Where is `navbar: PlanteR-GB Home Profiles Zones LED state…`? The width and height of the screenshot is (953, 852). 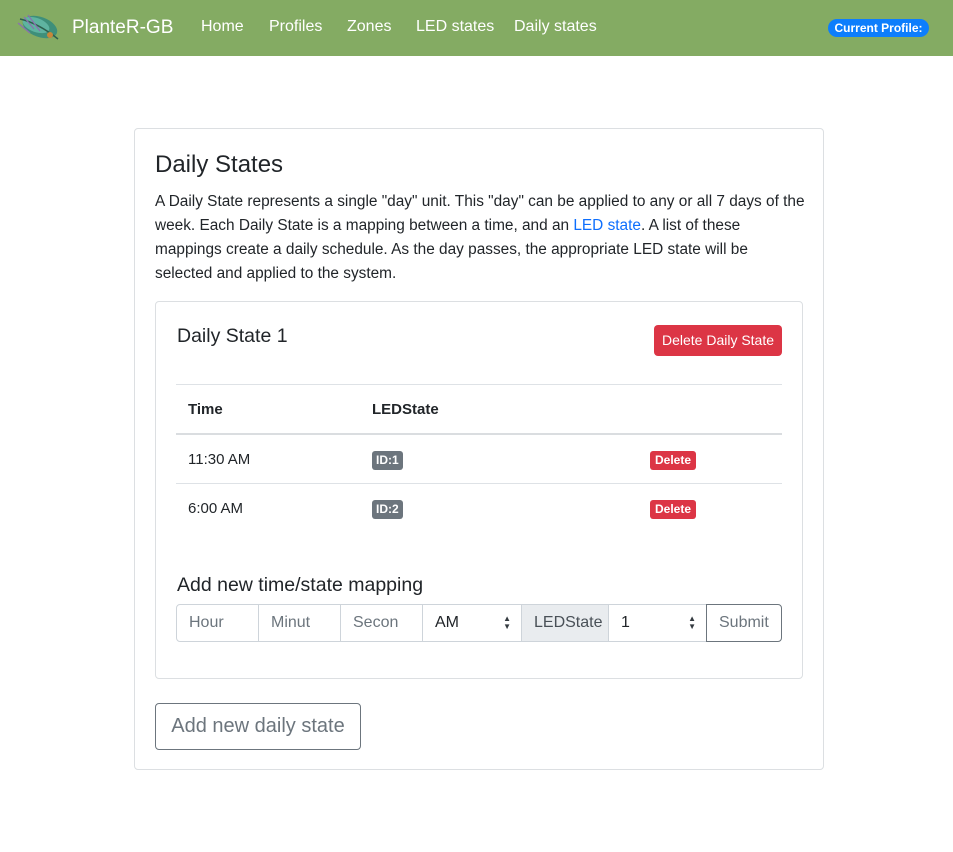 navbar: PlanteR-GB Home Profiles Zones LED state… is located at coordinates (476, 28).